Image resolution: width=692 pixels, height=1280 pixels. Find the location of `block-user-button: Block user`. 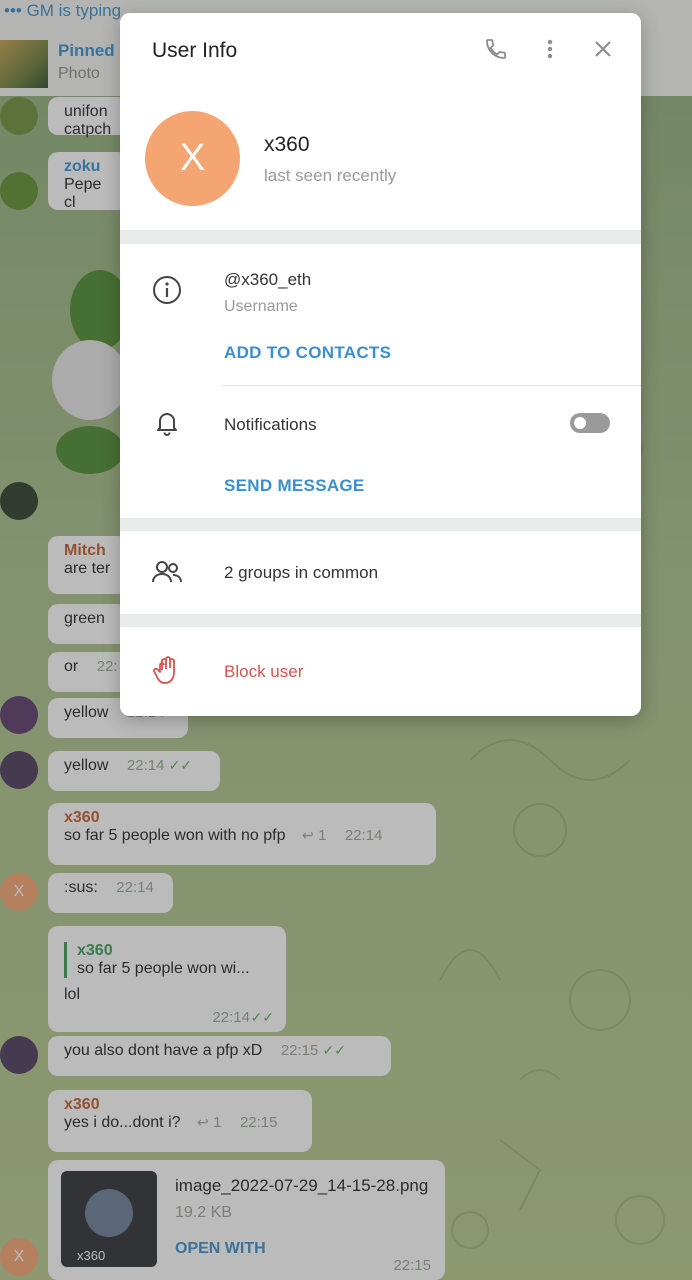

block-user-button: Block user is located at coordinates (263, 672).